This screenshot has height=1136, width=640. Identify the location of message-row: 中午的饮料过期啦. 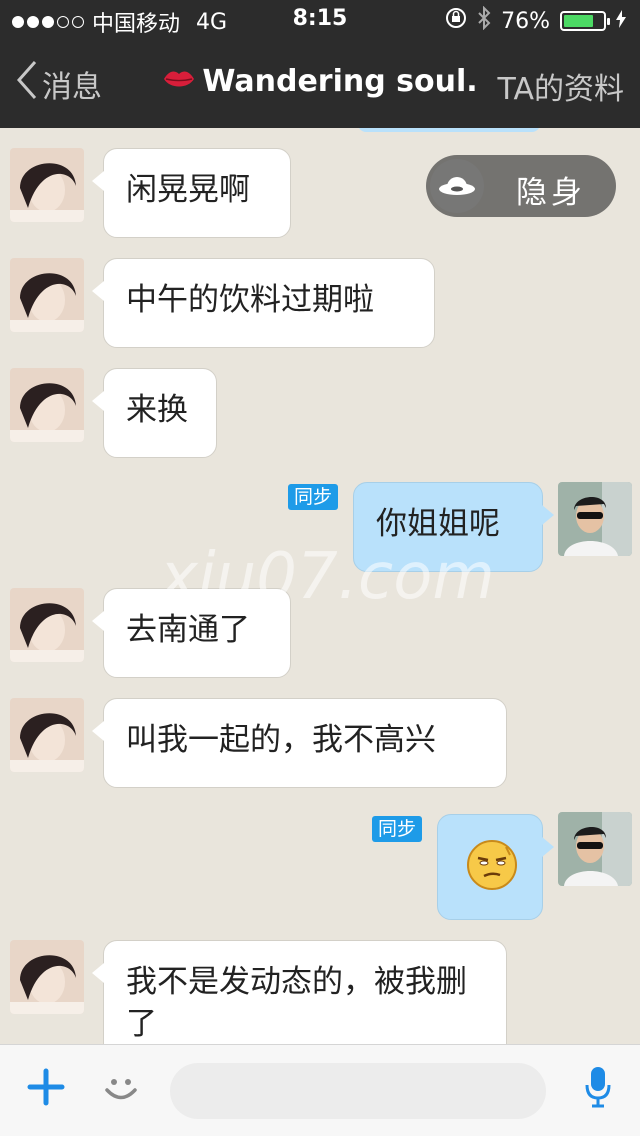
(320, 303).